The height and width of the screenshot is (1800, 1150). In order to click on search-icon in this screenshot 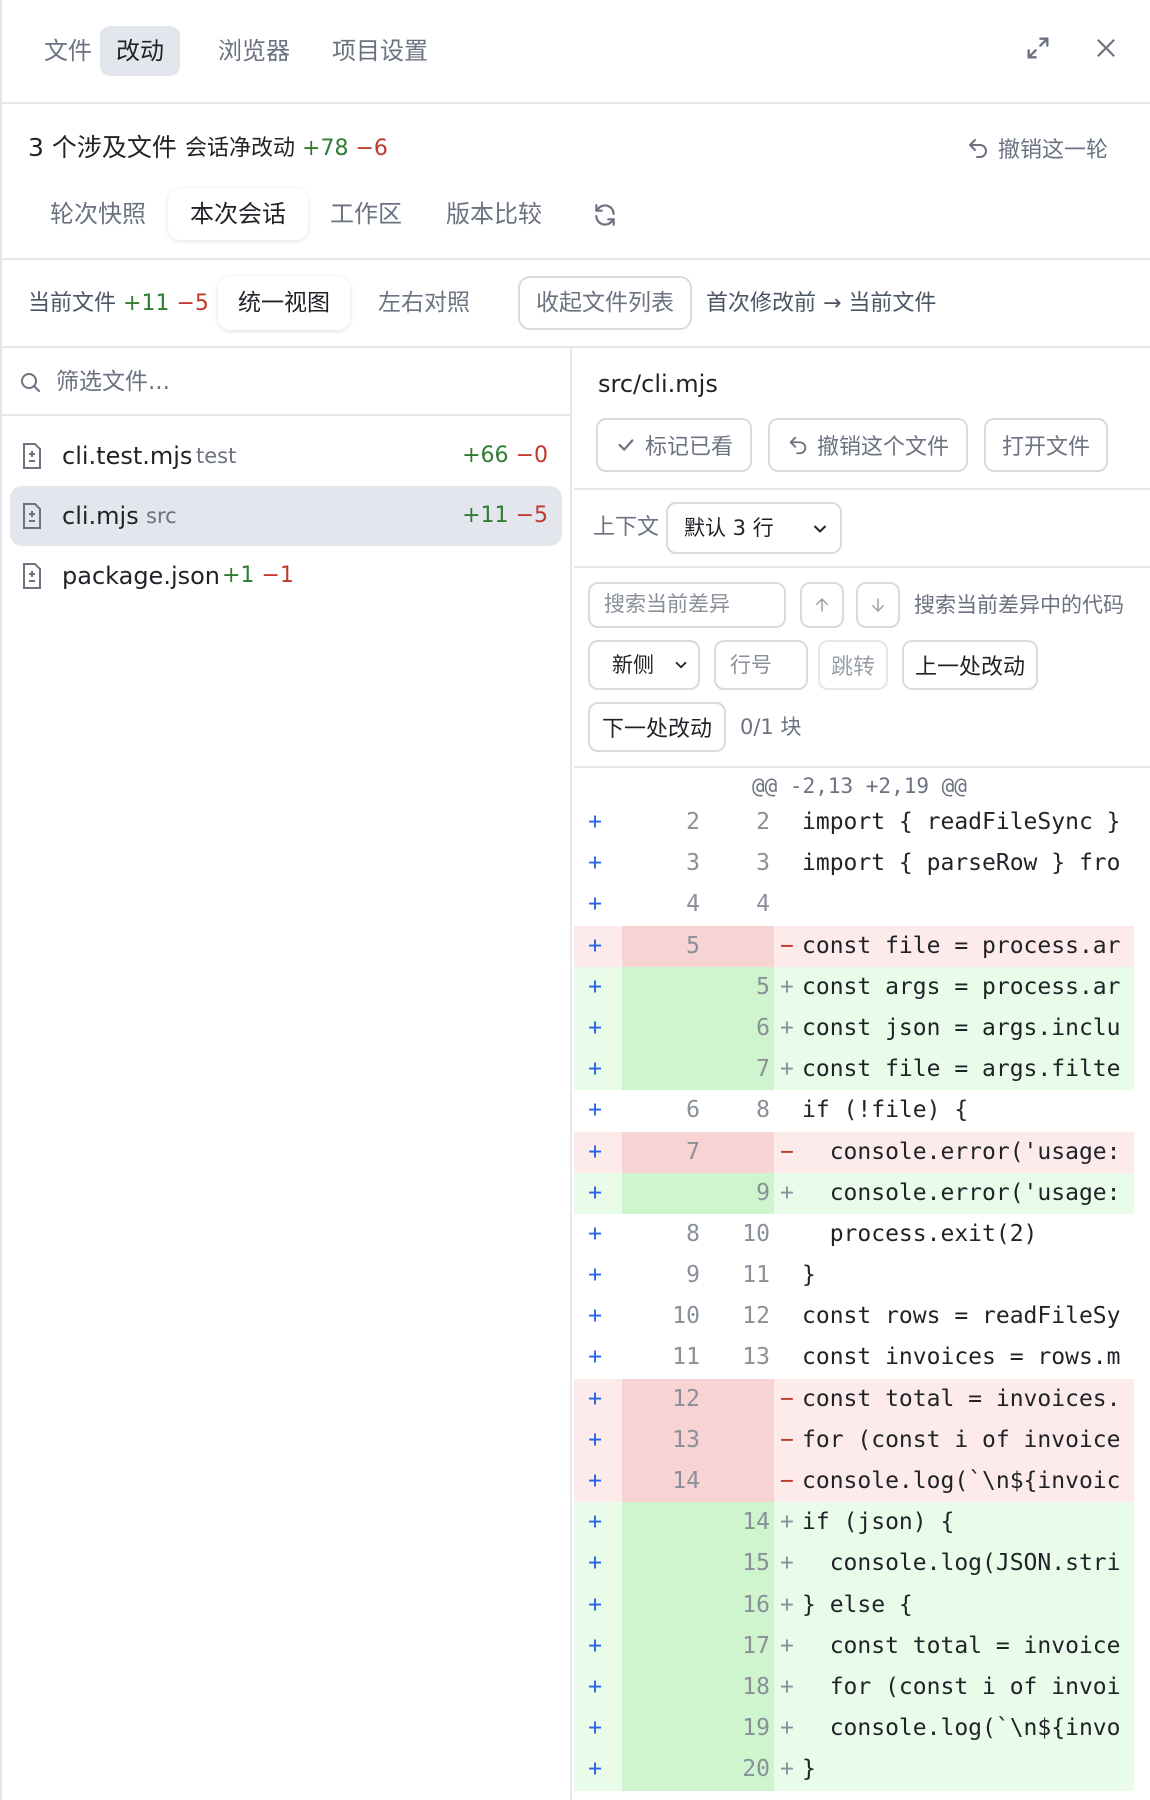, I will do `click(30, 382)`.